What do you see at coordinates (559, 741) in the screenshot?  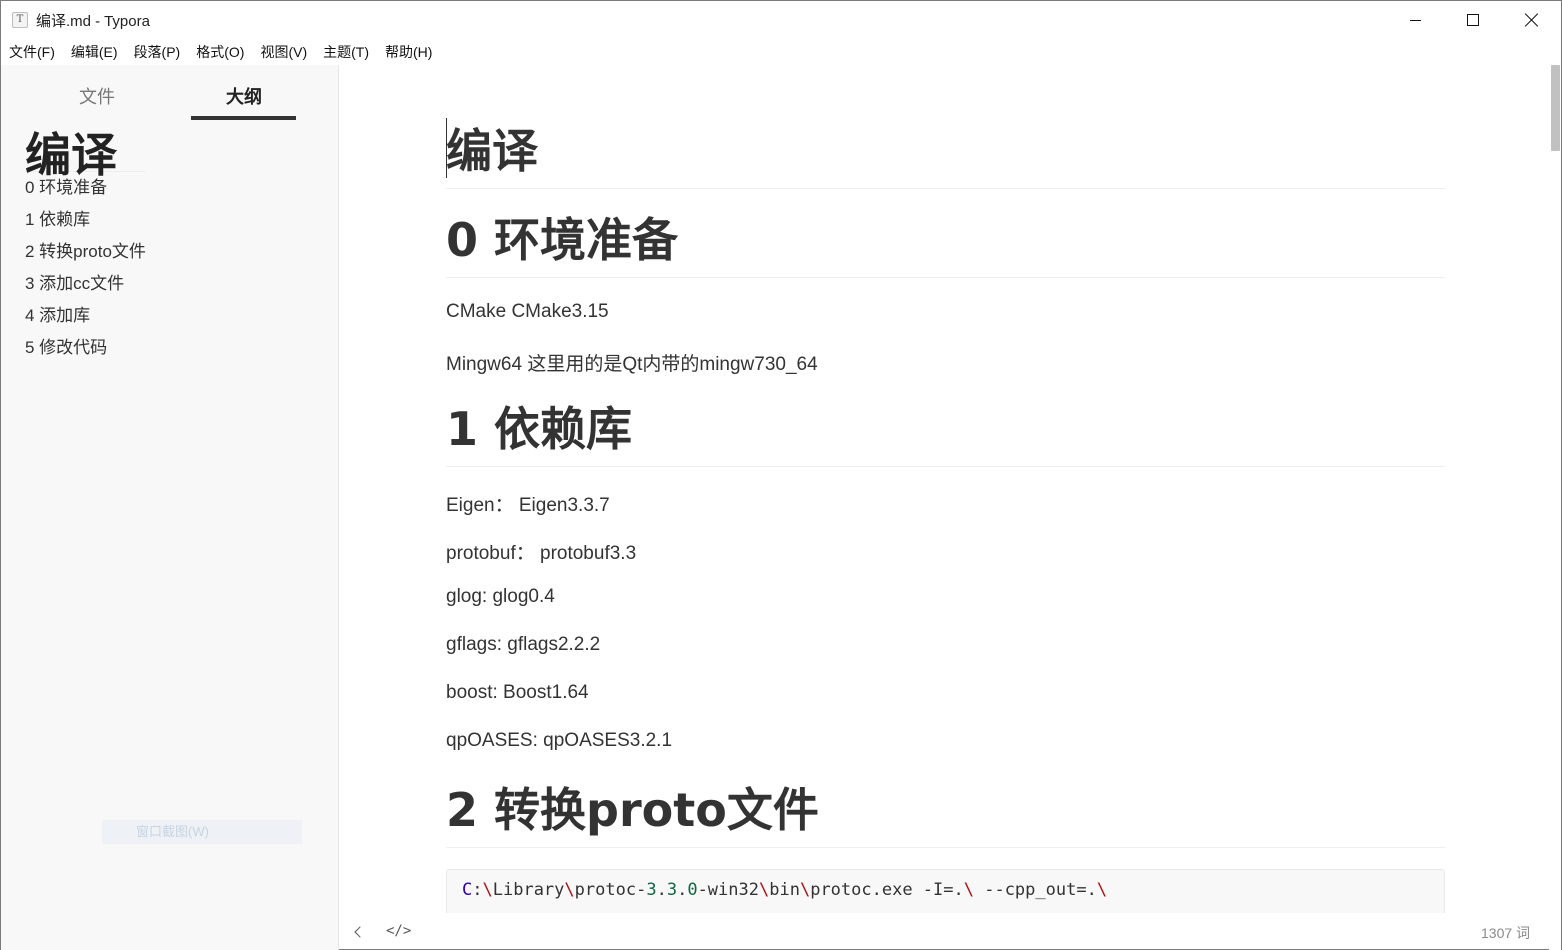 I see `paragraph-qpoases: qpOASES: qpOASES3.2.1` at bounding box center [559, 741].